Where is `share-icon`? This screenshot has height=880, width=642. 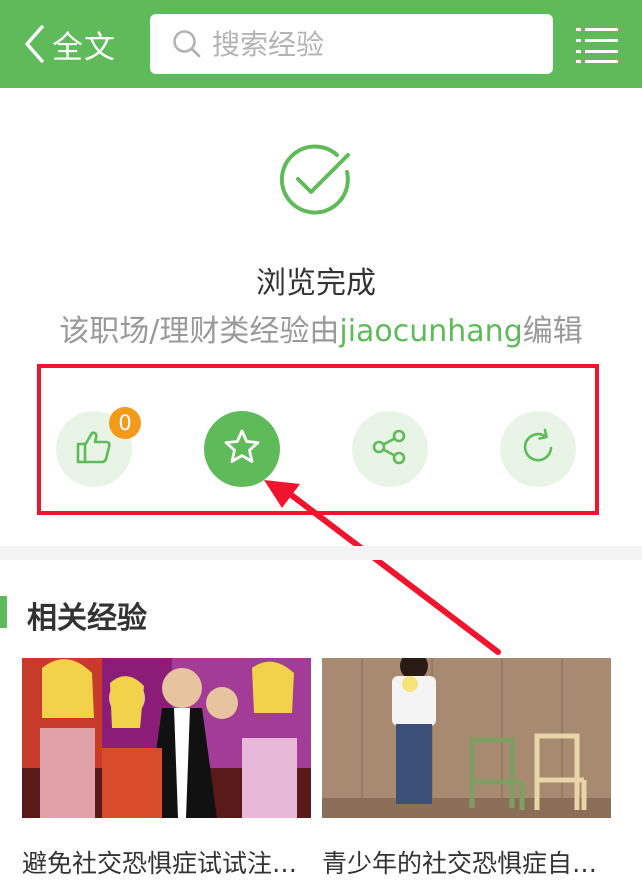
share-icon is located at coordinates (390, 449).